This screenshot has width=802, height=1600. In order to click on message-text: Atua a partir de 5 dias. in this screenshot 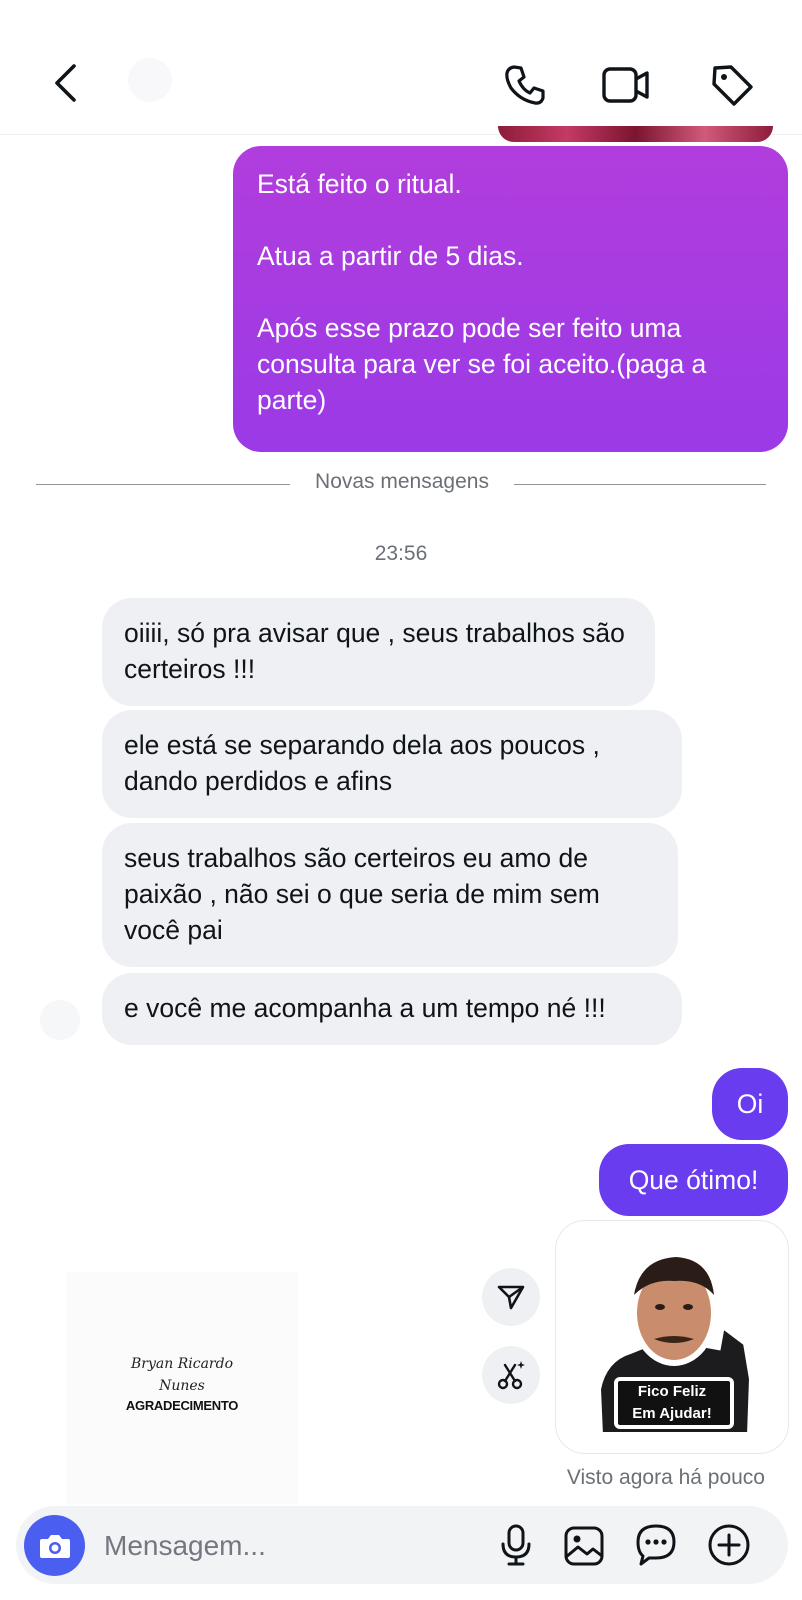, I will do `click(390, 256)`.